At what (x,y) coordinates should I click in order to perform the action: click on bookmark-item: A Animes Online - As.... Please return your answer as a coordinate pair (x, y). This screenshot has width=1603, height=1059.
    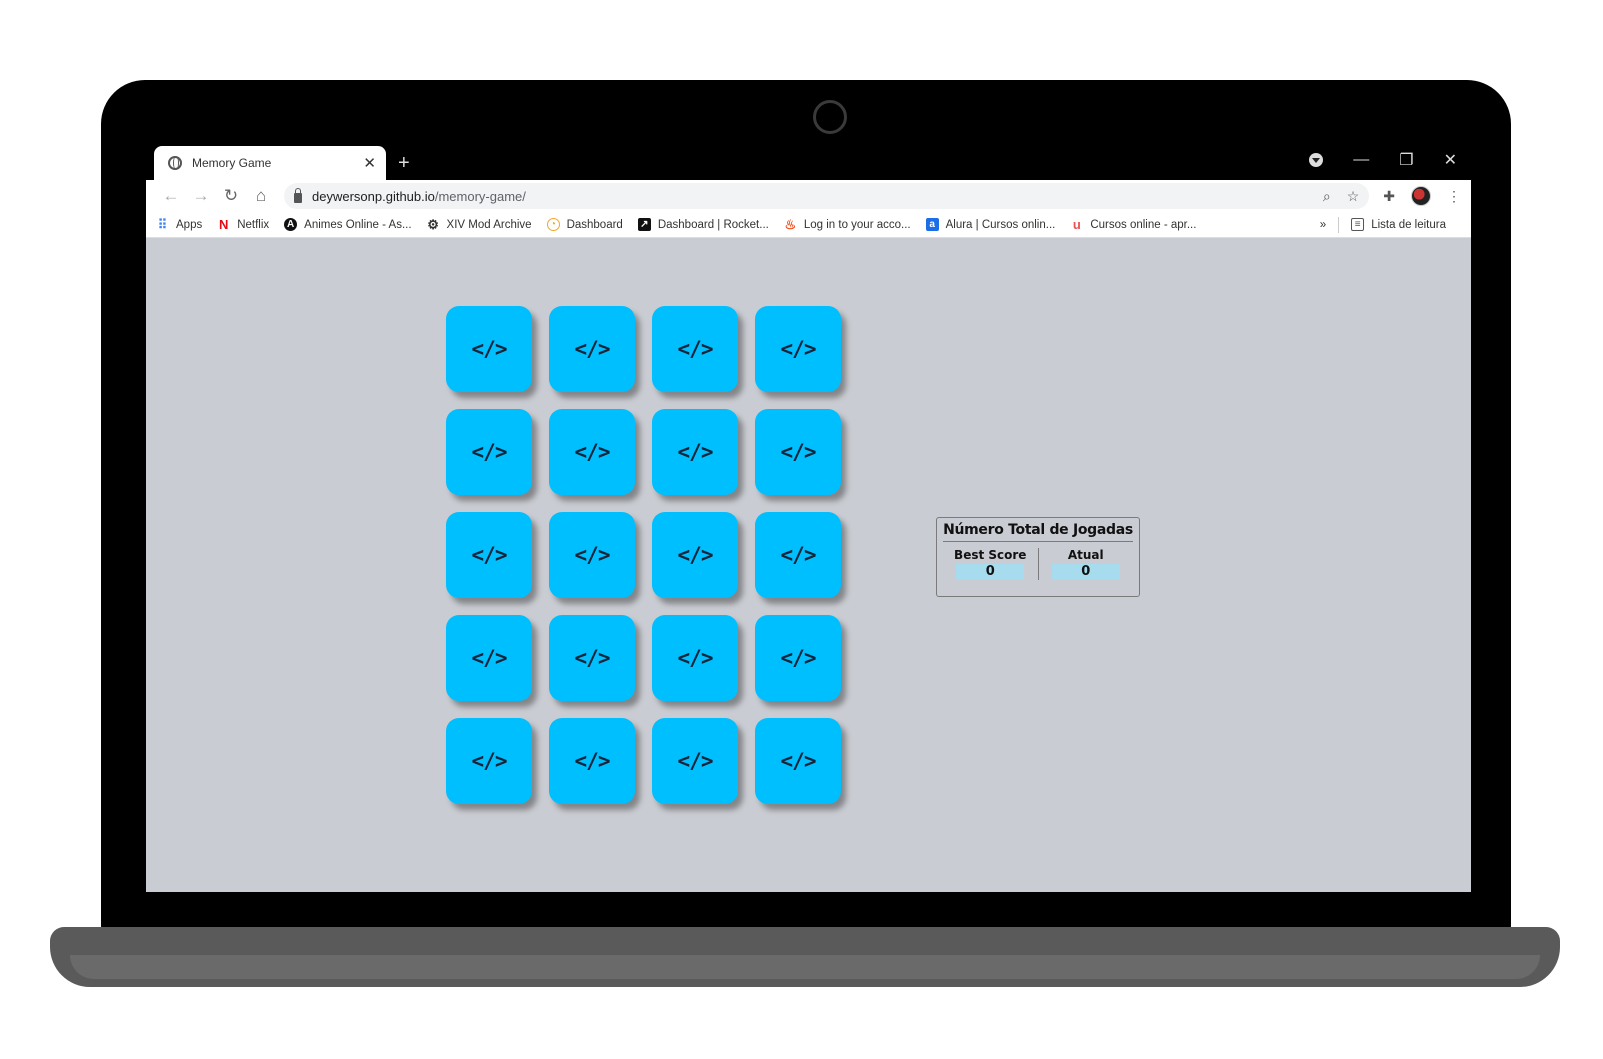
    Looking at the image, I should click on (348, 224).